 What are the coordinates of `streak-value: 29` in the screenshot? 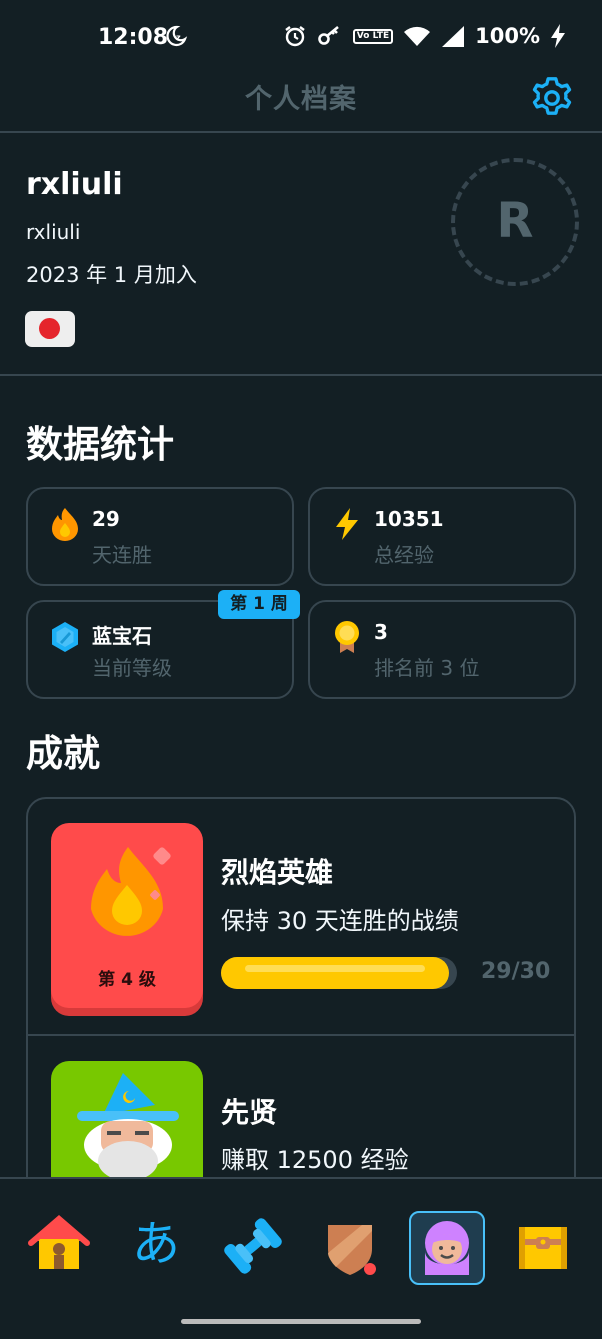 It's located at (106, 519).